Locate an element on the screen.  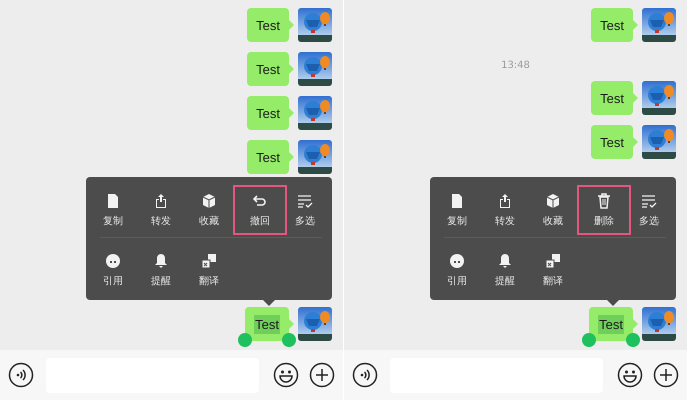
undo-icon is located at coordinates (260, 200).